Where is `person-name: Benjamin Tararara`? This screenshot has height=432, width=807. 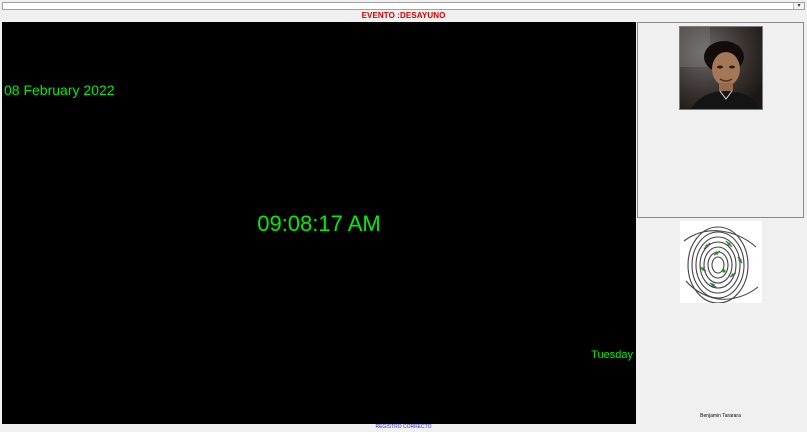
person-name: Benjamin Tararara is located at coordinates (720, 416).